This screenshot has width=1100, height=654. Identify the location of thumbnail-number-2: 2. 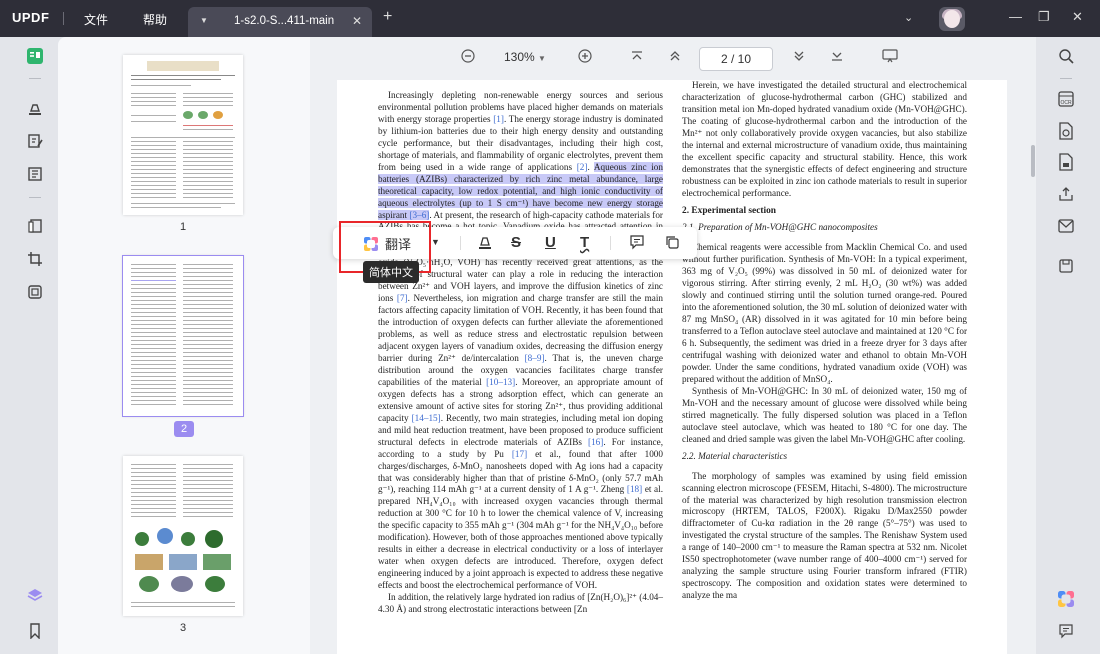
(184, 429).